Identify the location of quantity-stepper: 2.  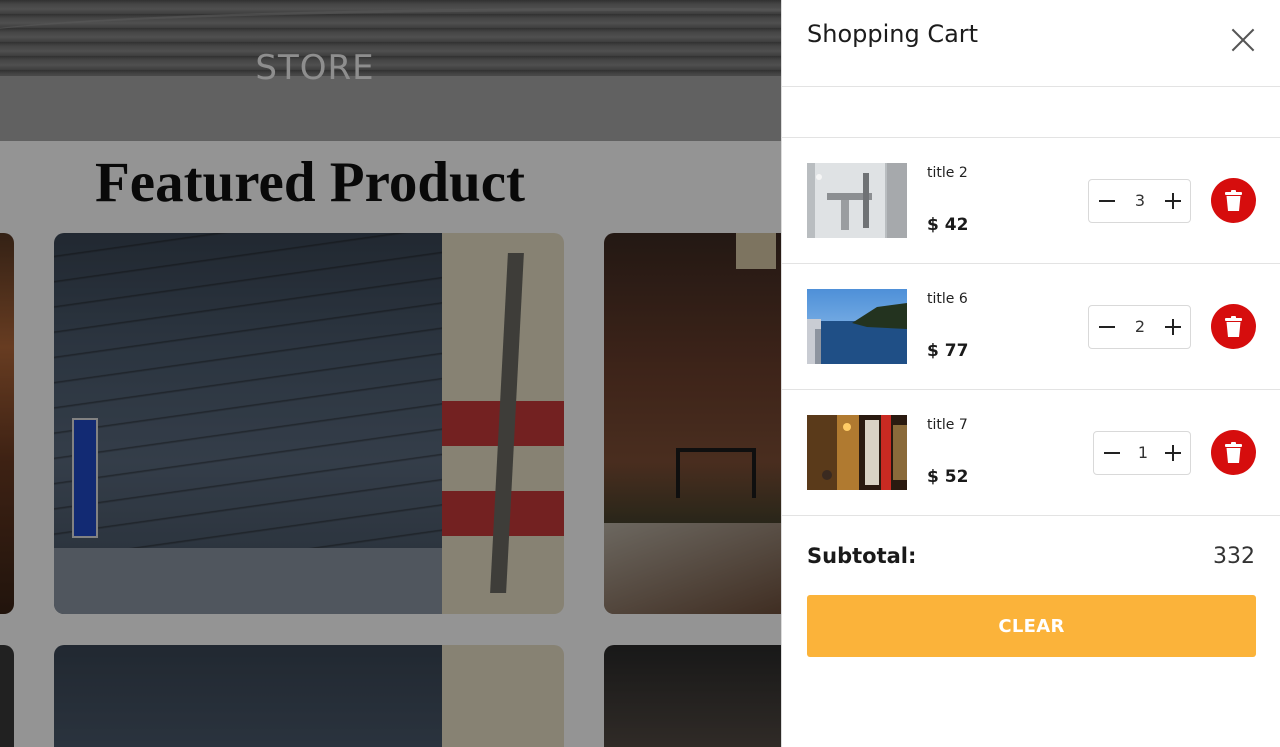
(1139, 327).